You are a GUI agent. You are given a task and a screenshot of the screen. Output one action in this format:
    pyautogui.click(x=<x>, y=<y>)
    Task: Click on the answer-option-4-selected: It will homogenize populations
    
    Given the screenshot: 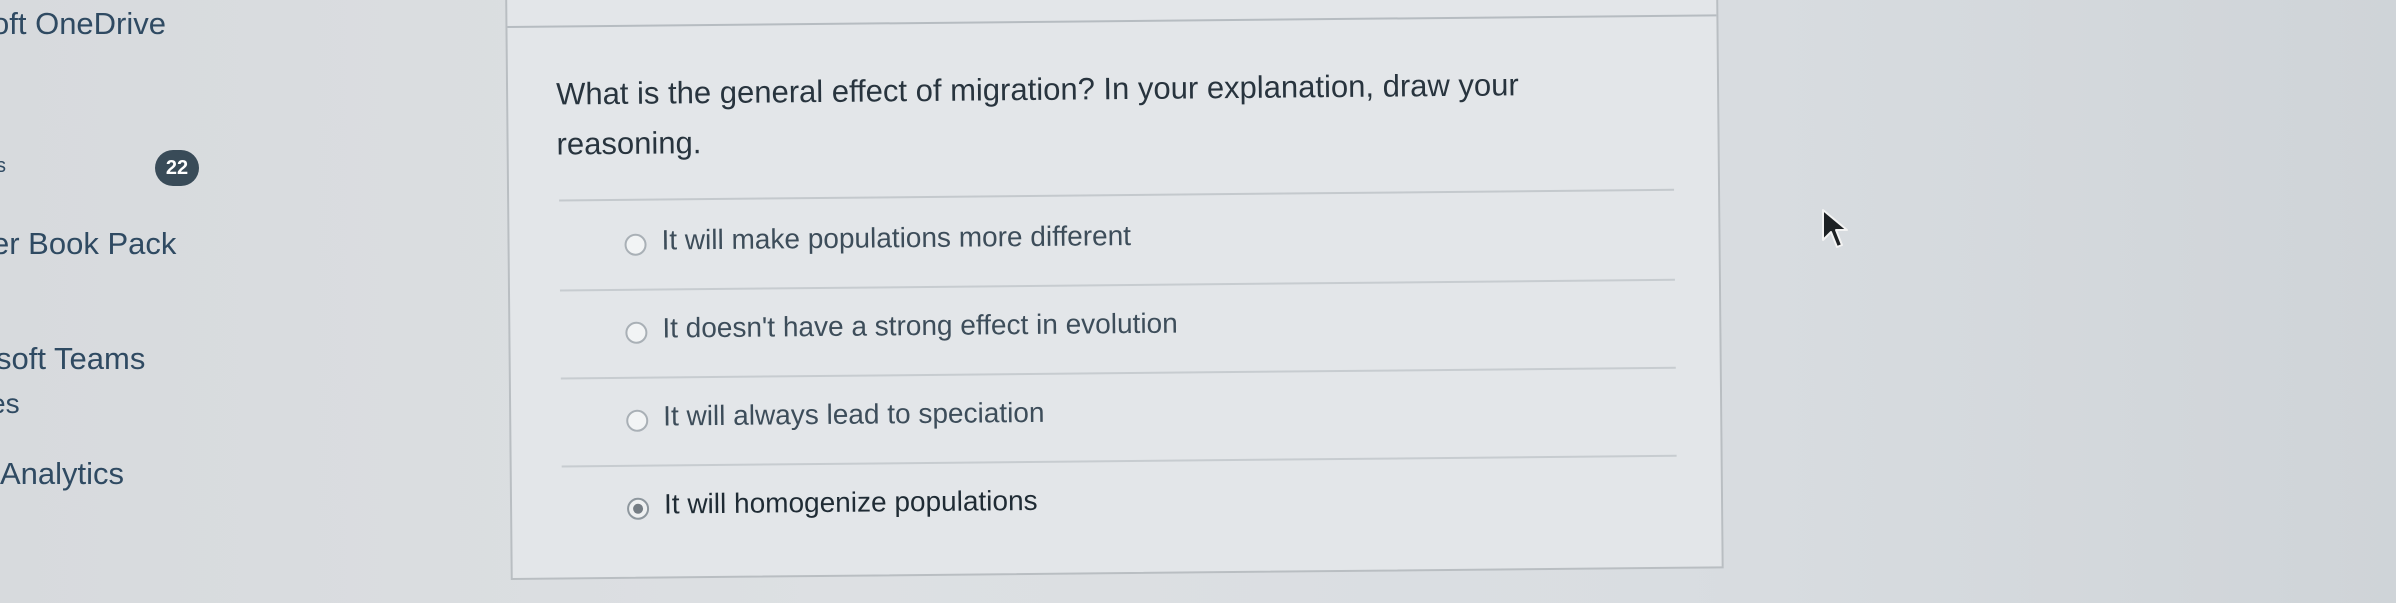 What is the action you would take?
    pyautogui.click(x=1120, y=506)
    